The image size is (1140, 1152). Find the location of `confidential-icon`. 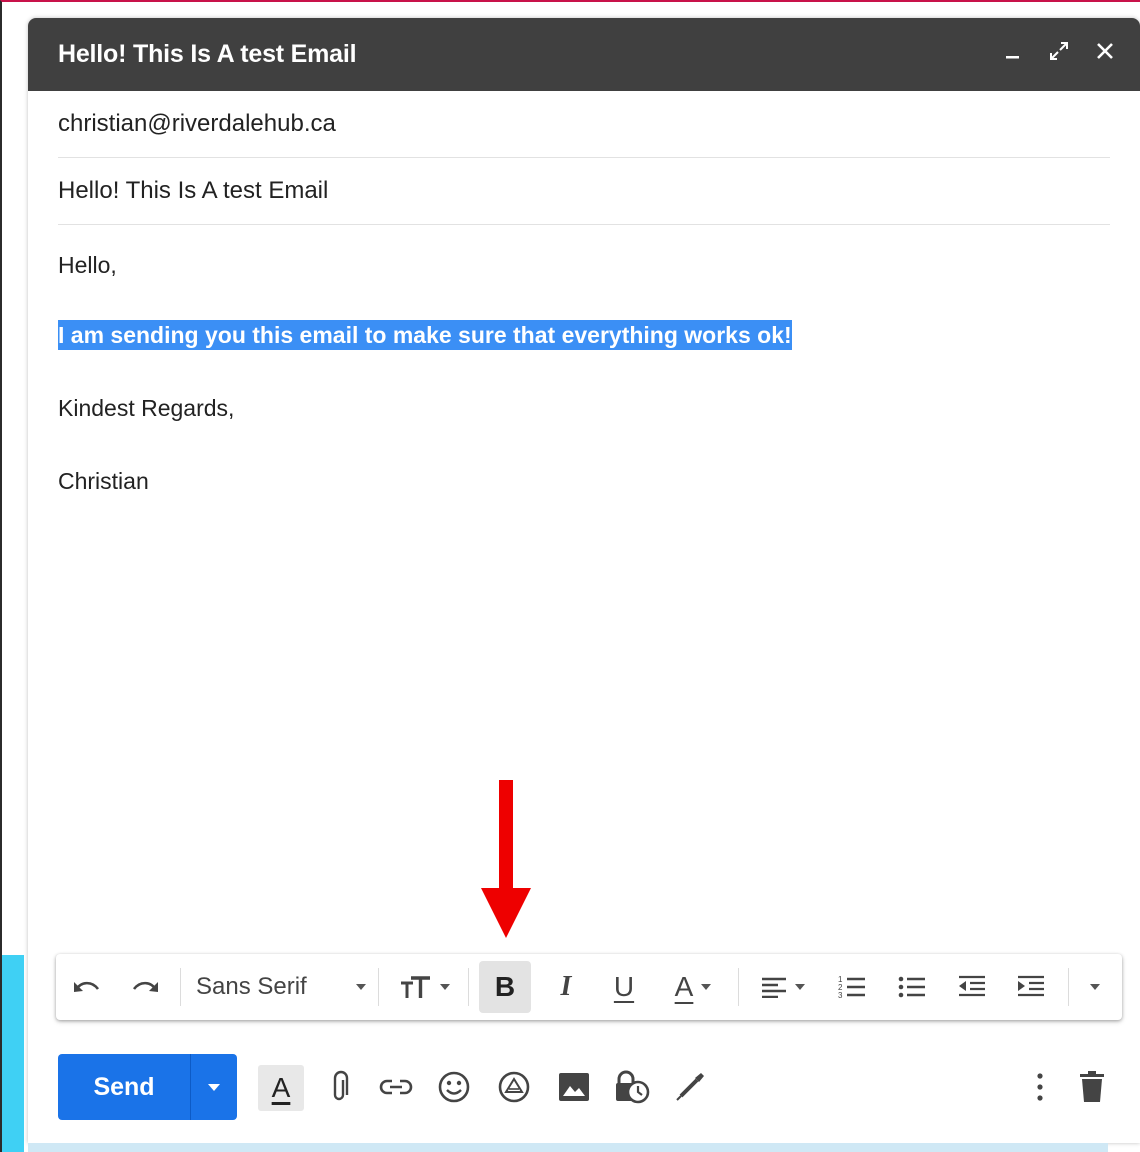

confidential-icon is located at coordinates (632, 1087).